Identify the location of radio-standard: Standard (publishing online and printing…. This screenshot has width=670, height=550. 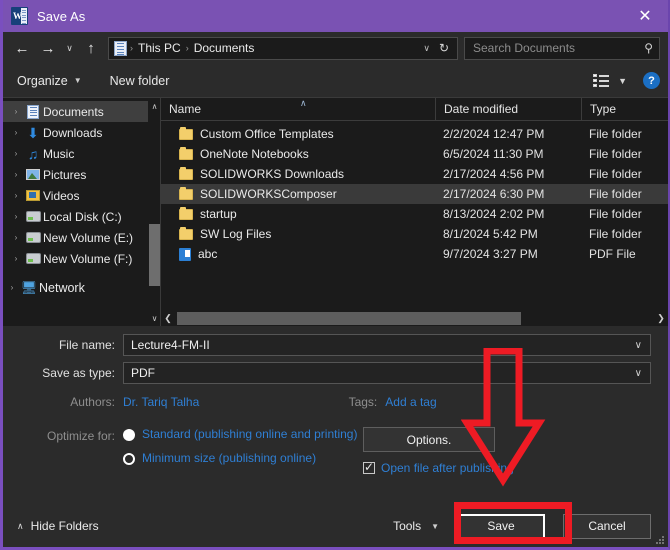
(242, 434).